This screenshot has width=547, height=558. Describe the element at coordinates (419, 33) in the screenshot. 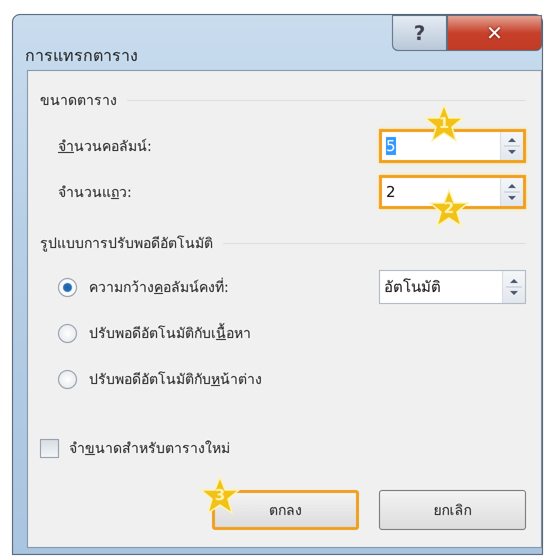

I see `help-button: ?` at that location.